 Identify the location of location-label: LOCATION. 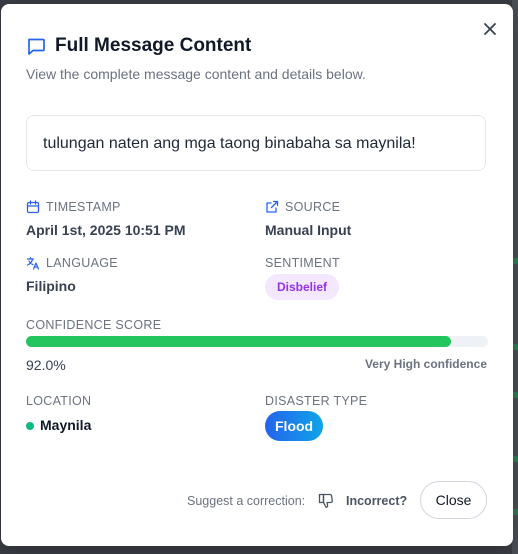
(58, 401).